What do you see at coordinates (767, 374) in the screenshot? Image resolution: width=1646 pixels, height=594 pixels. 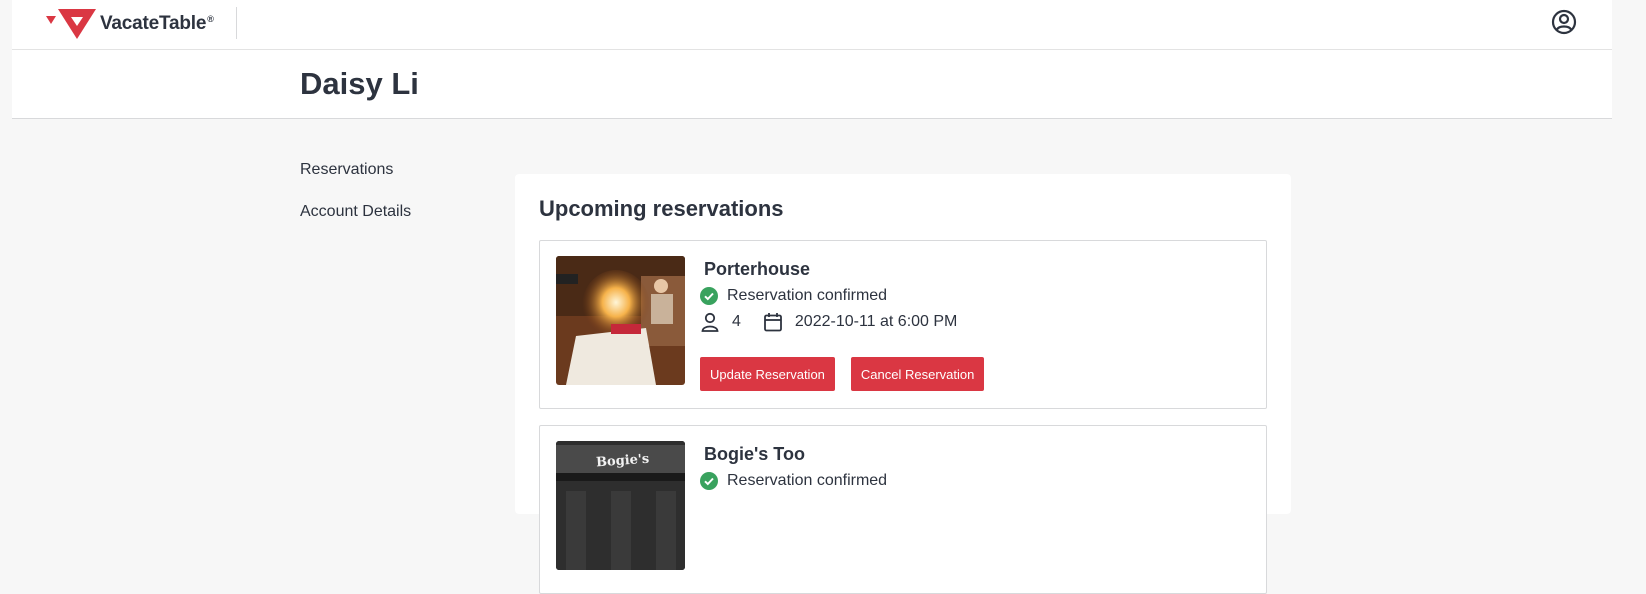 I see `update-reservation-button: Update Reservation` at bounding box center [767, 374].